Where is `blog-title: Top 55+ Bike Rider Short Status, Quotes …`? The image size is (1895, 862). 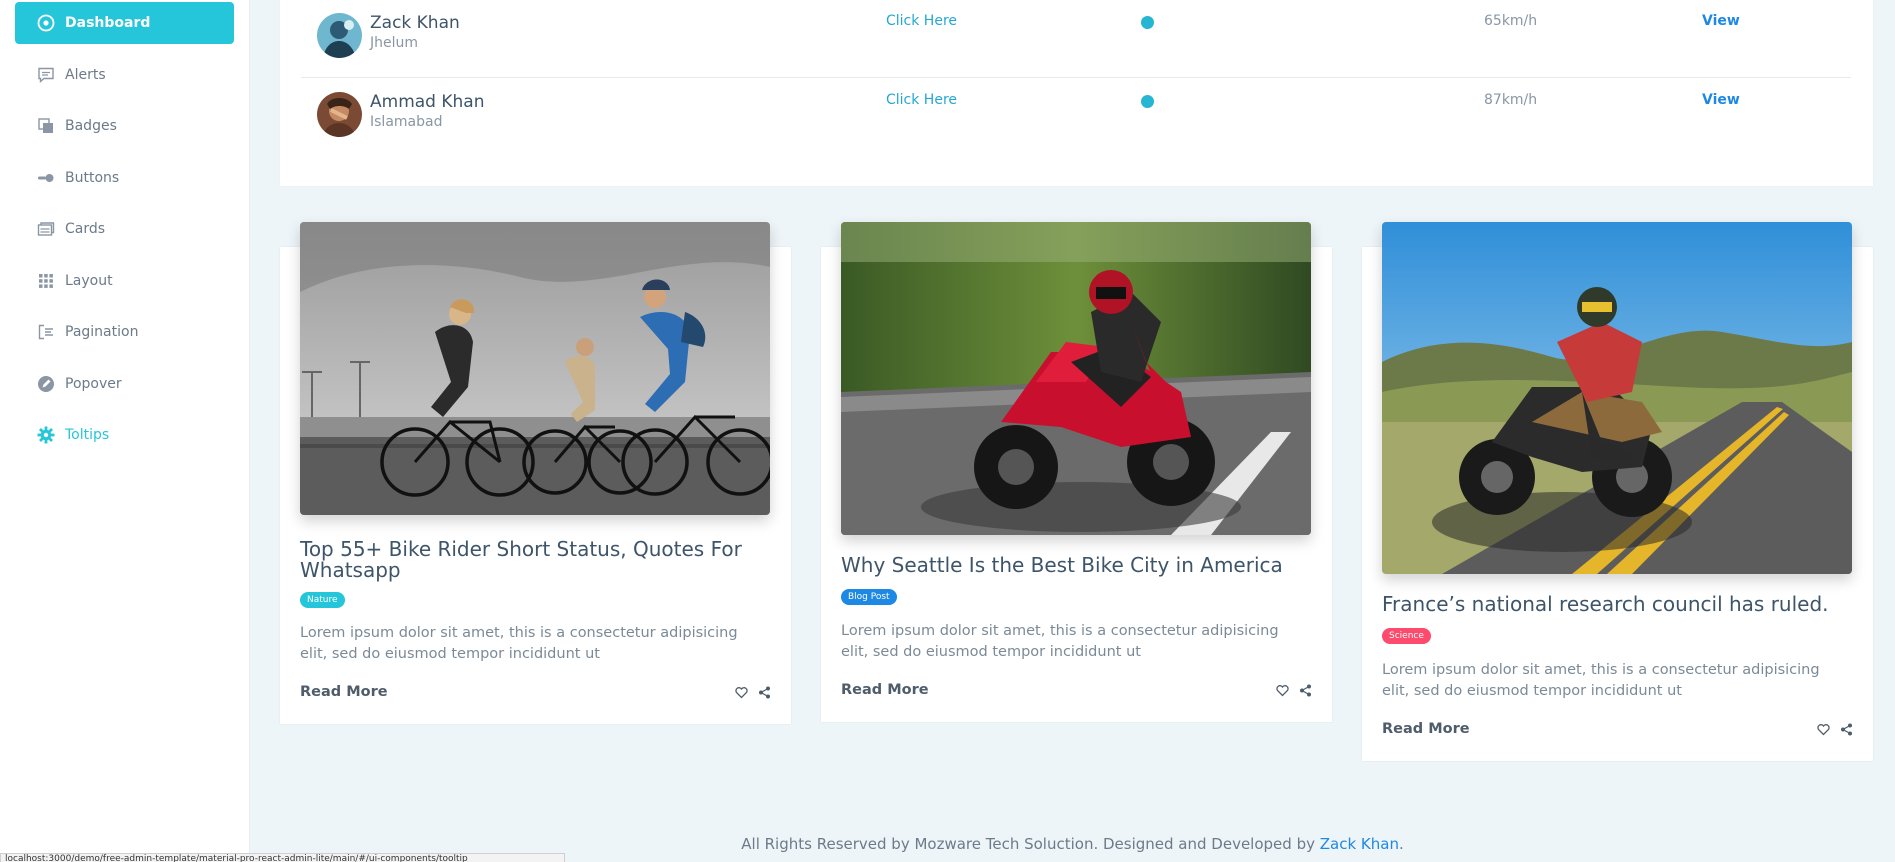 blog-title: Top 55+ Bike Rider Short Status, Quotes … is located at coordinates (521, 559).